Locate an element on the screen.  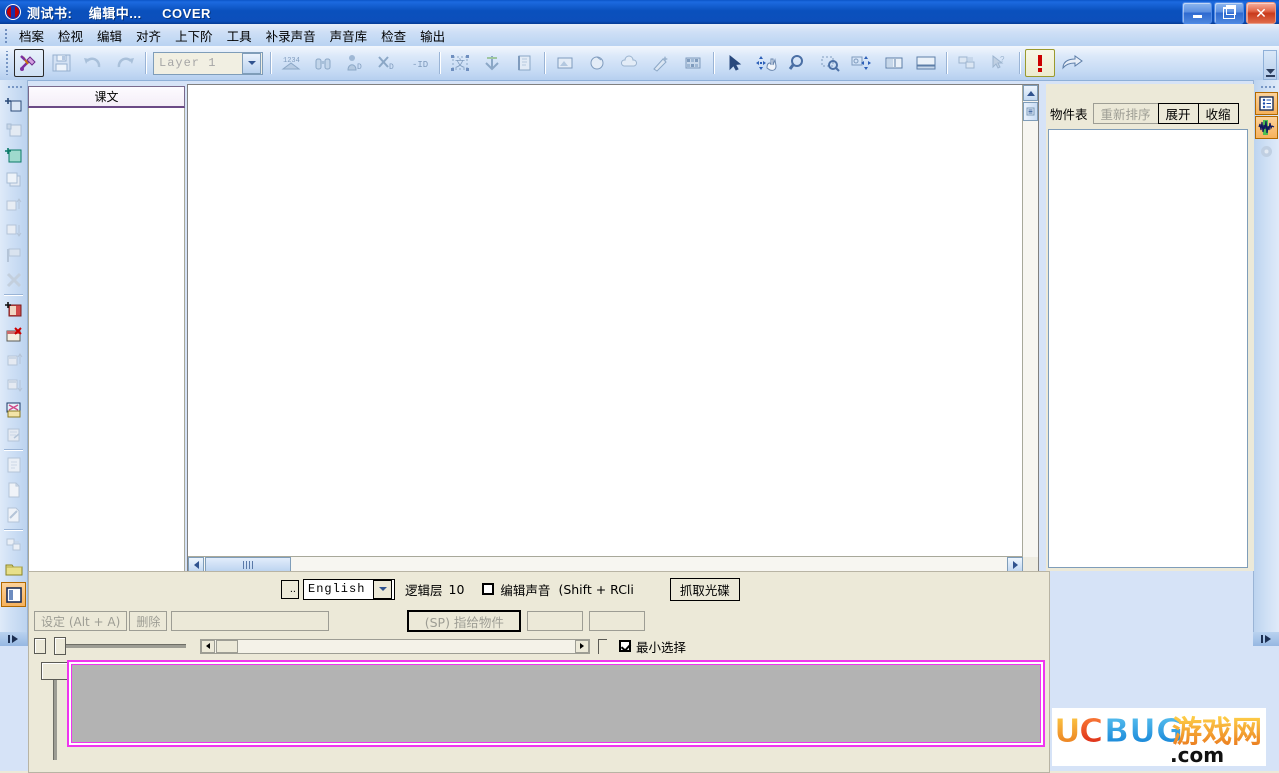
horizontal-scroll-thumb is located at coordinates (248, 564).